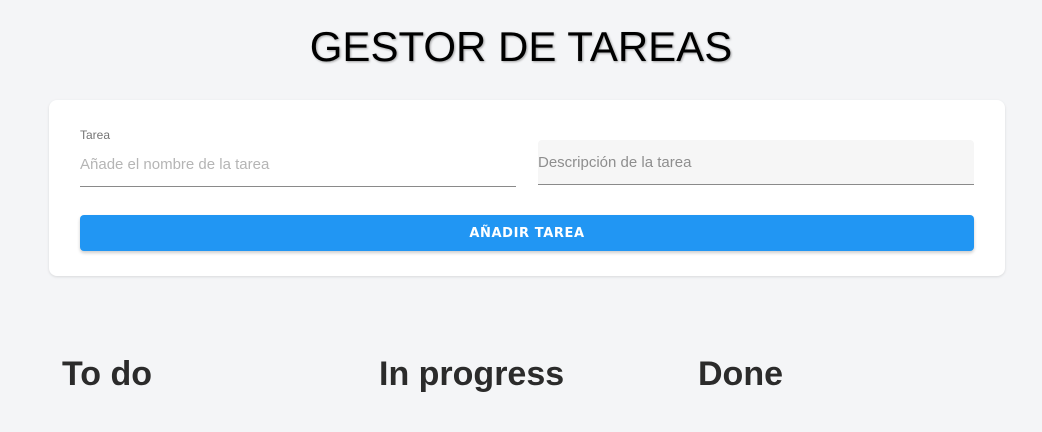 Image resolution: width=1042 pixels, height=432 pixels. What do you see at coordinates (472, 374) in the screenshot?
I see `column-heading-in-progress: In progress` at bounding box center [472, 374].